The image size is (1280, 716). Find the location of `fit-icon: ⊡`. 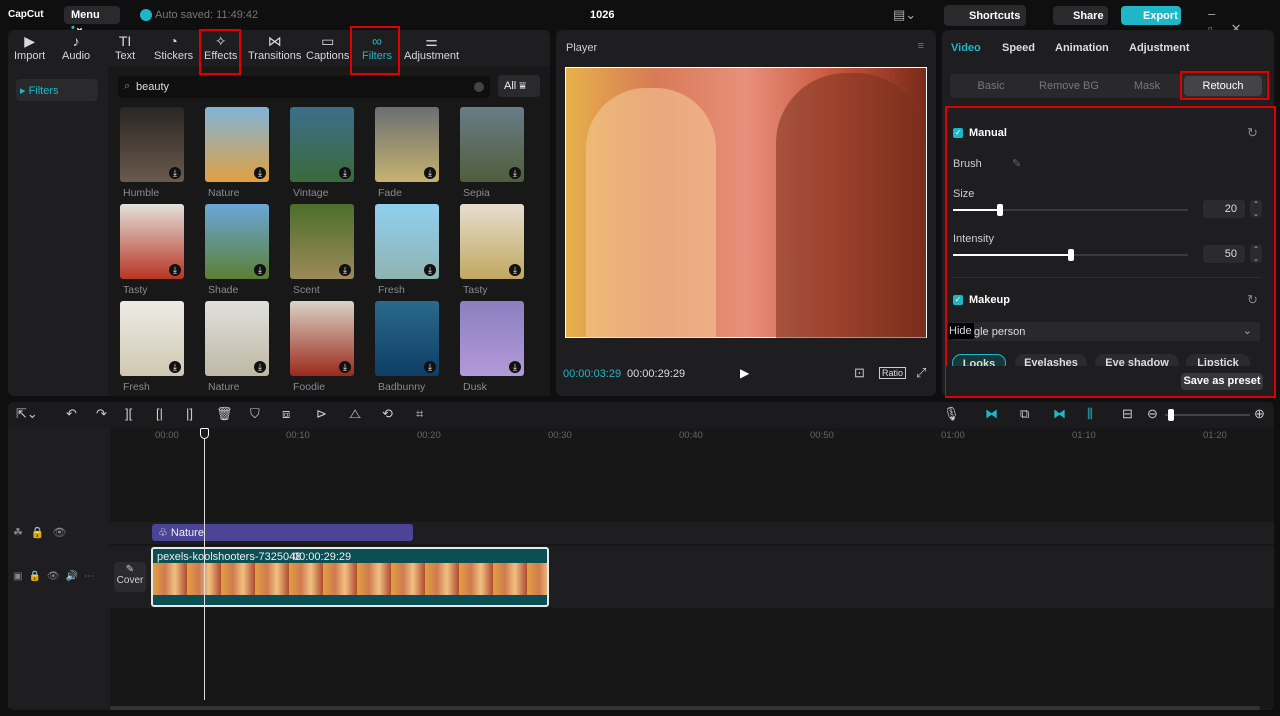

fit-icon: ⊡ is located at coordinates (859, 373).